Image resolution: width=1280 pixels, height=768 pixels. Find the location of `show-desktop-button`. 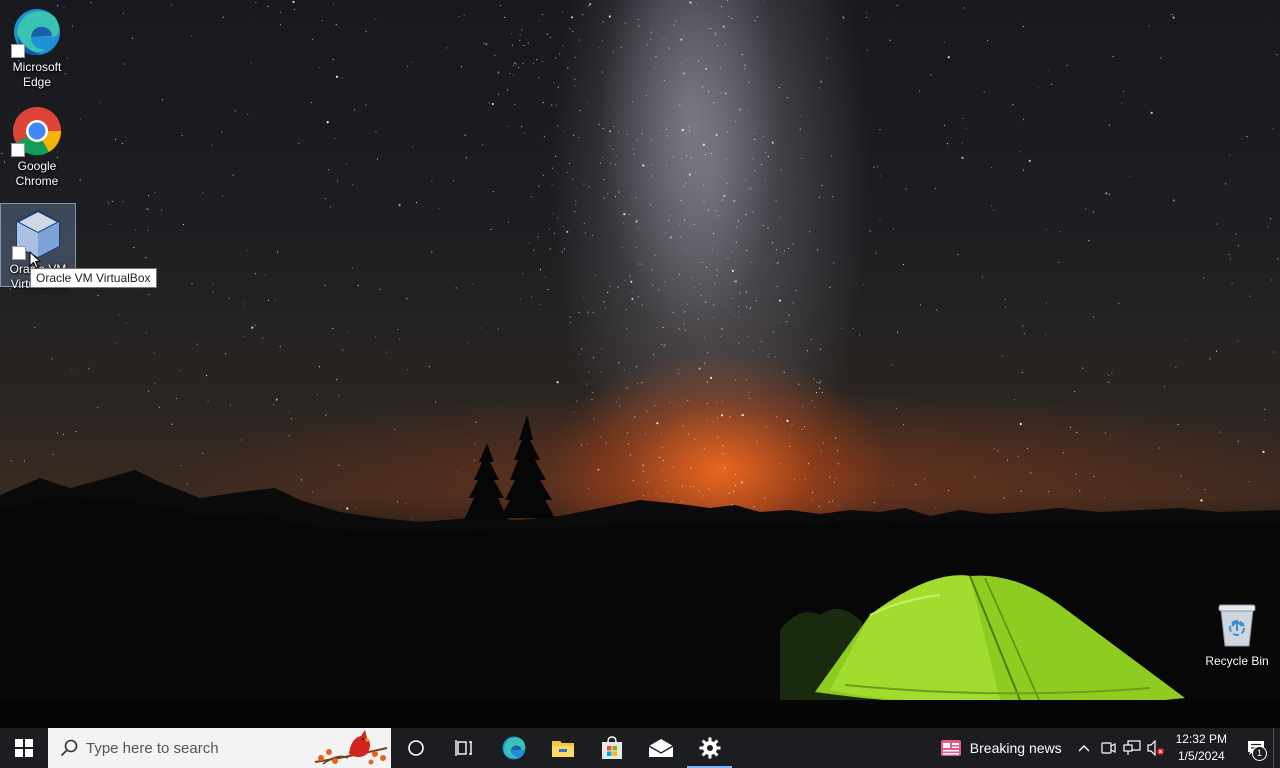

show-desktop-button is located at coordinates (1276, 748).